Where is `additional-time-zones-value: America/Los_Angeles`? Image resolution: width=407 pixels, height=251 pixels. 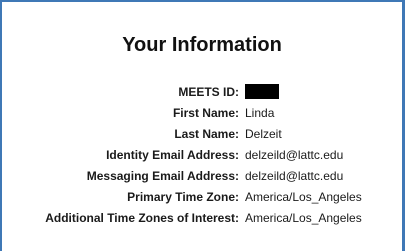 additional-time-zones-value: America/Los_Angeles is located at coordinates (303, 217).